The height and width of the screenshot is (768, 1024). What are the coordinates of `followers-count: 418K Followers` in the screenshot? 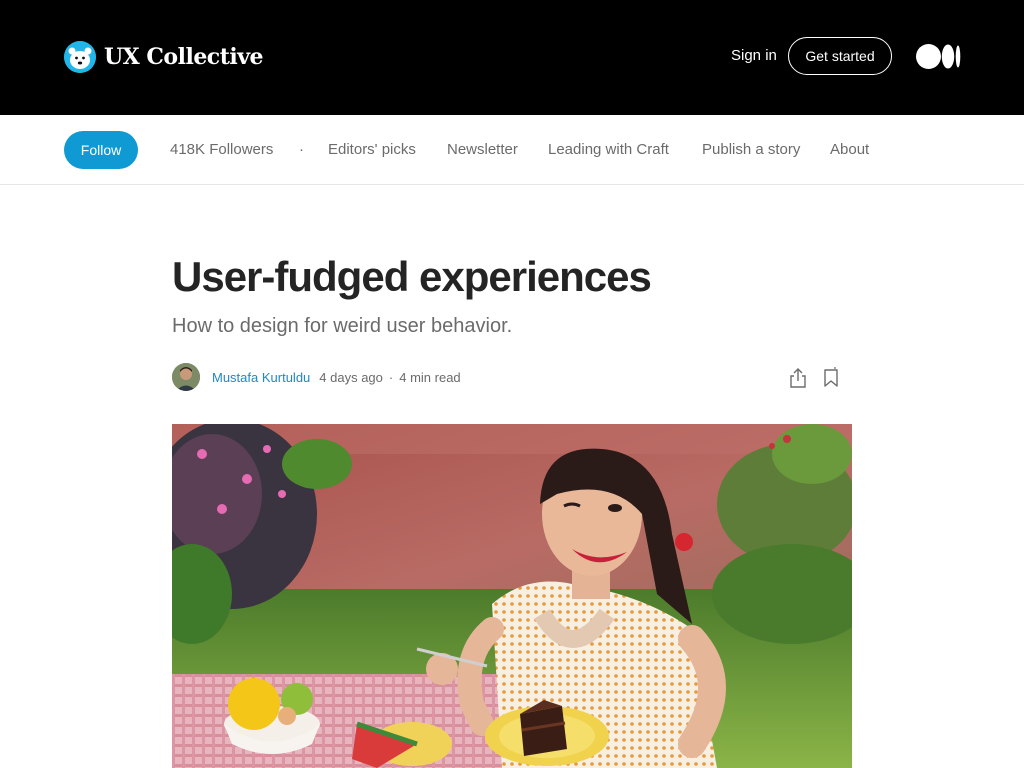 It's located at (221, 149).